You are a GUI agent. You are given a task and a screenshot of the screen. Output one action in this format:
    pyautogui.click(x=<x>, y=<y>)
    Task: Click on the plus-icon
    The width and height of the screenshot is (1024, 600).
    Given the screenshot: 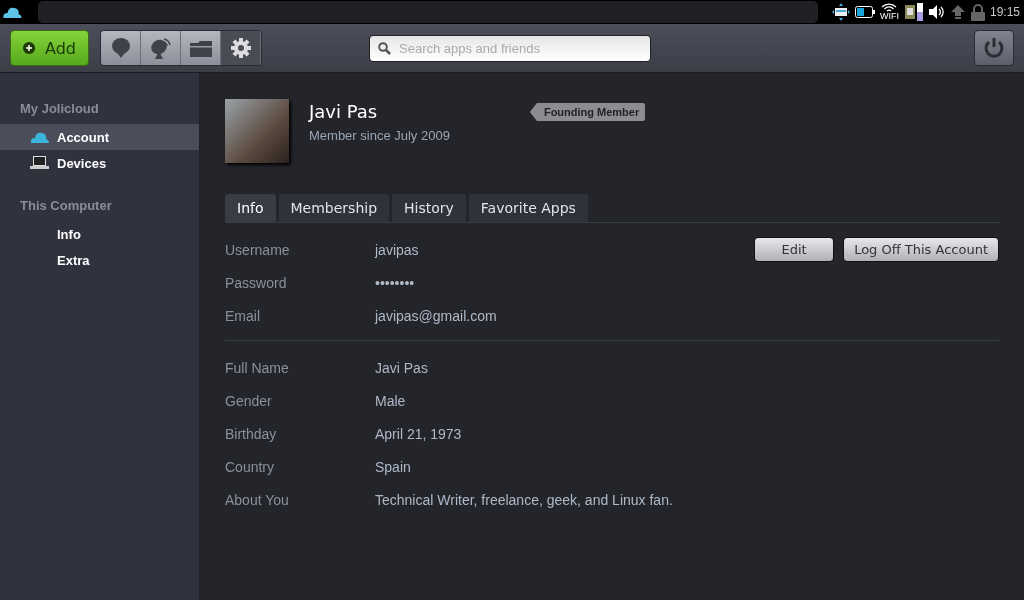 What is the action you would take?
    pyautogui.click(x=29, y=48)
    